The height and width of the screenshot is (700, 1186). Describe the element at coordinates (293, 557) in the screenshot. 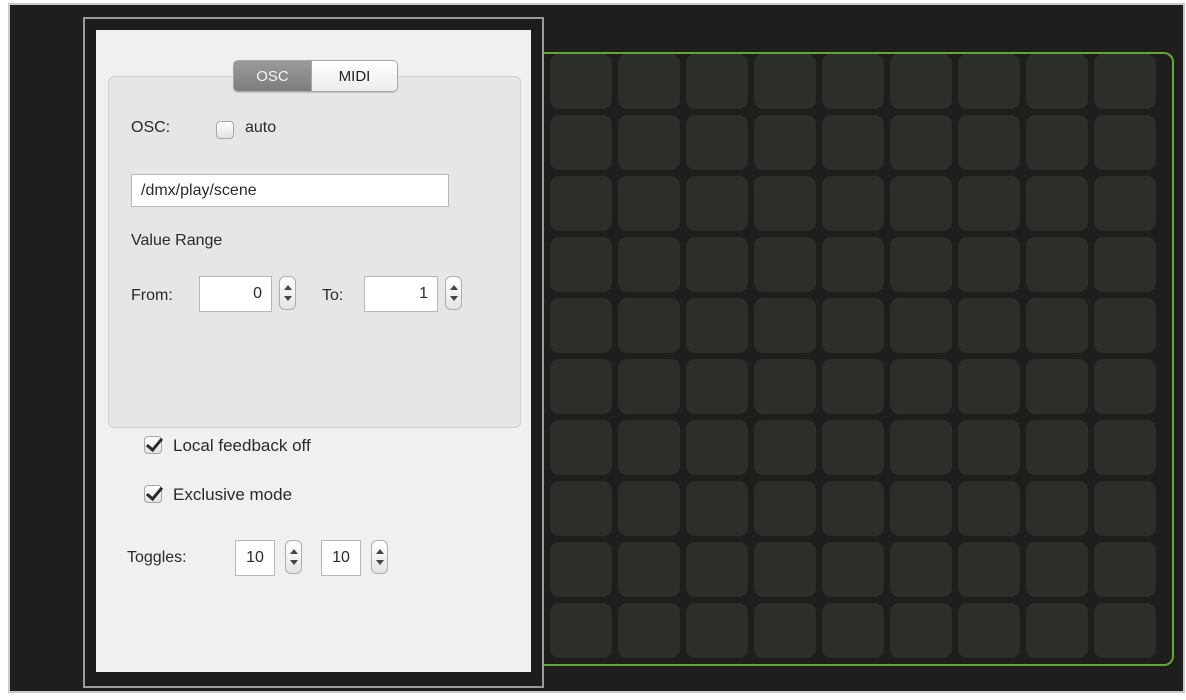

I see `toggles-columns-stepper` at that location.